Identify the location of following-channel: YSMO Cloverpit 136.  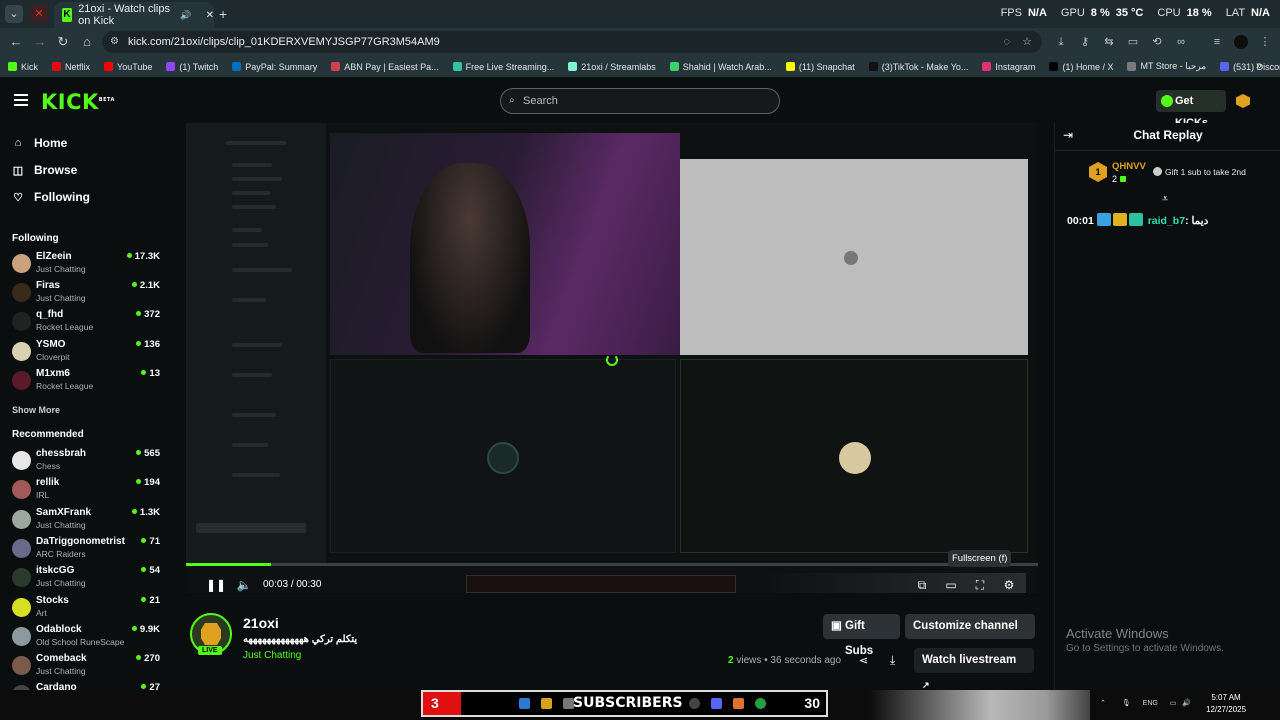
(86, 353).